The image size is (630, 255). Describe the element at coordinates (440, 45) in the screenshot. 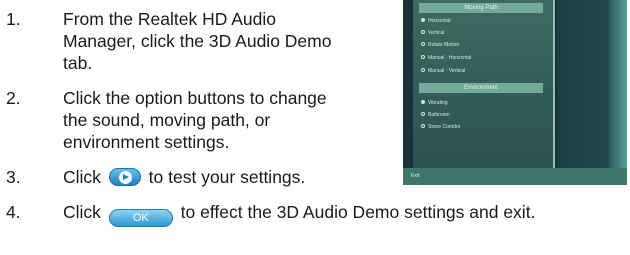

I see `radio-option: Rotate Motion` at that location.